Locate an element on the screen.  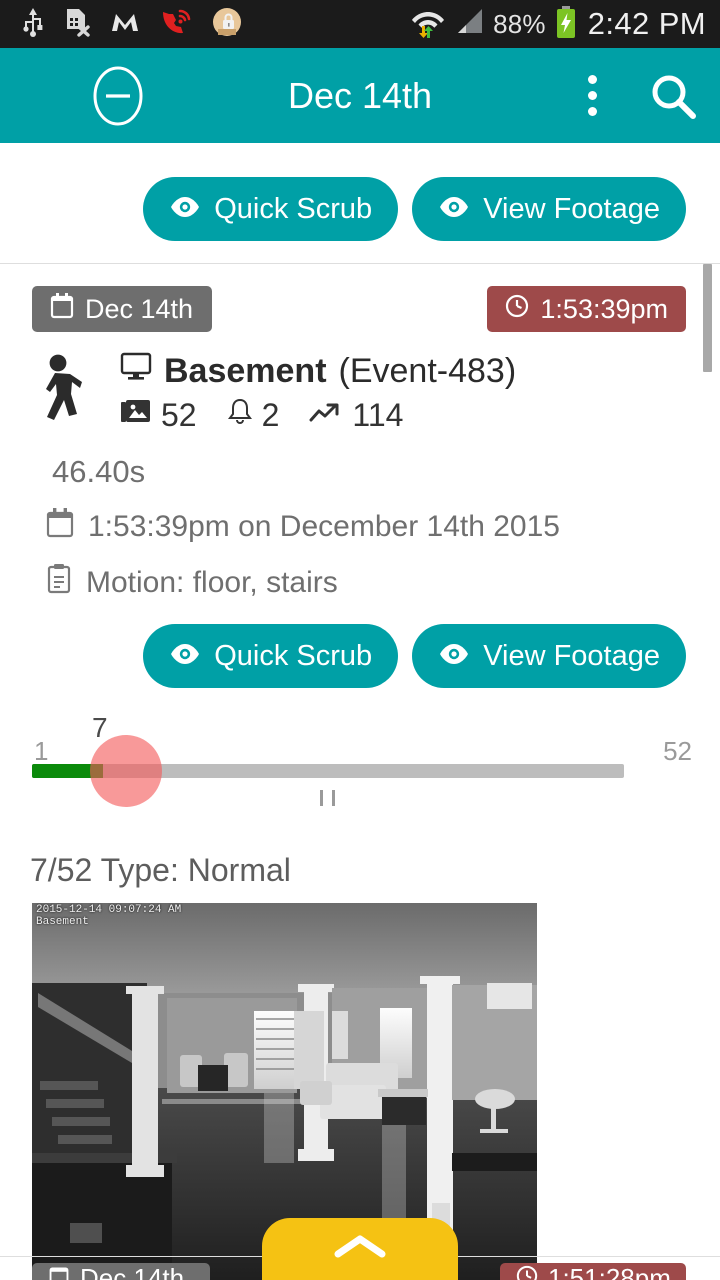
status-bar-left-icons is located at coordinates (132, 24).